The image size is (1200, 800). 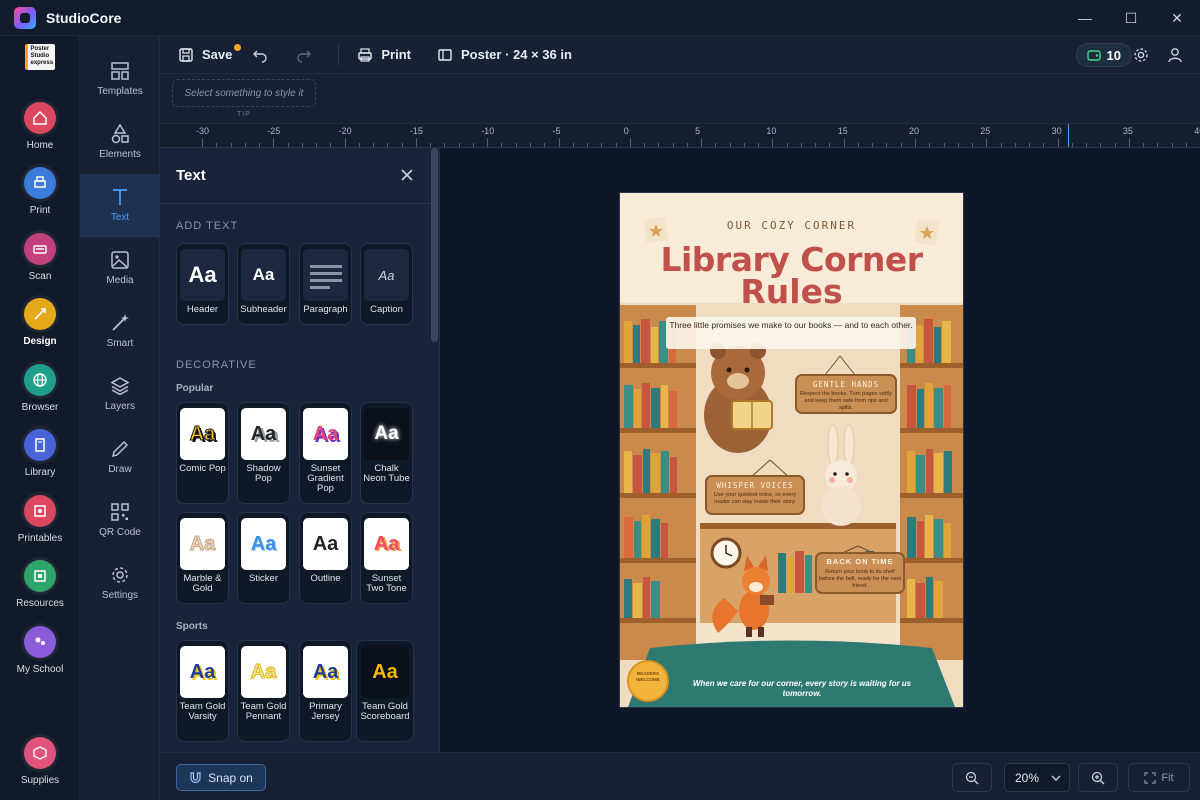 I want to click on toolbar-divider, so click(x=339, y=54).